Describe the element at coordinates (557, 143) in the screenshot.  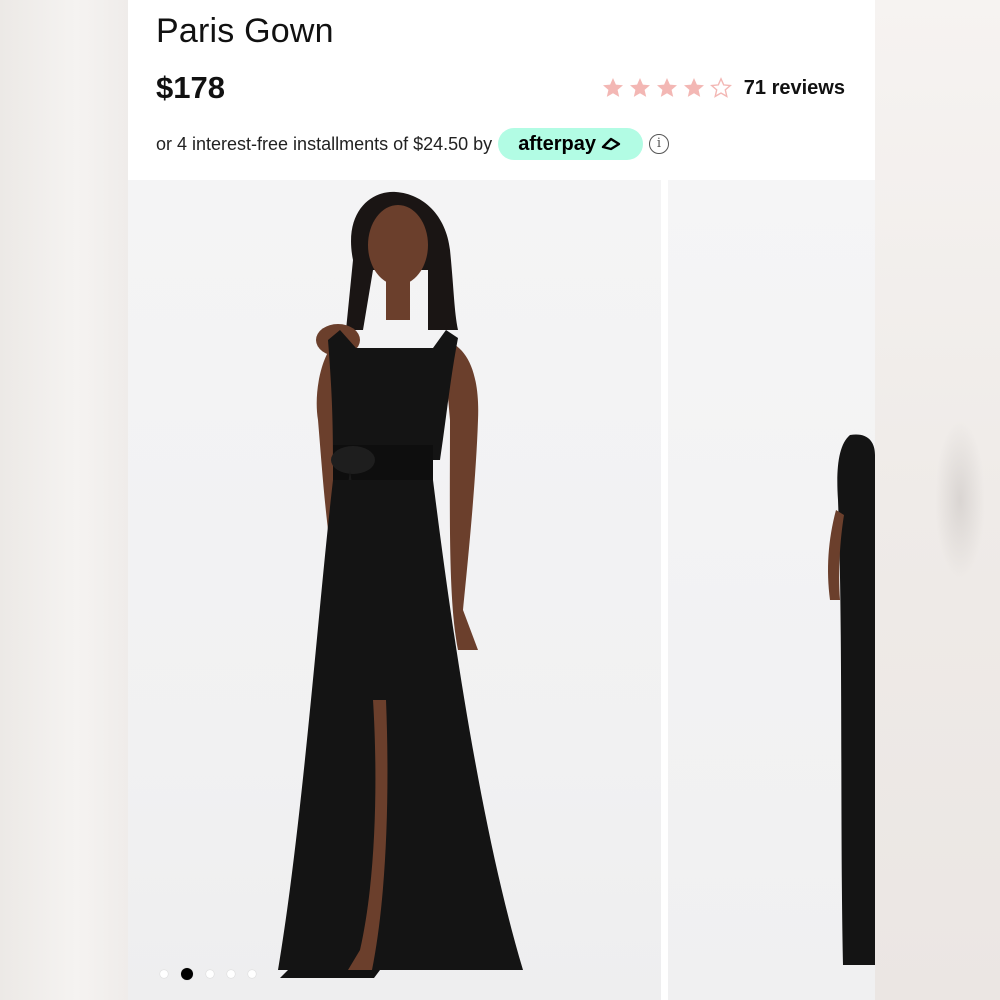
I see `afterpay-logo-text: afterpay` at that location.